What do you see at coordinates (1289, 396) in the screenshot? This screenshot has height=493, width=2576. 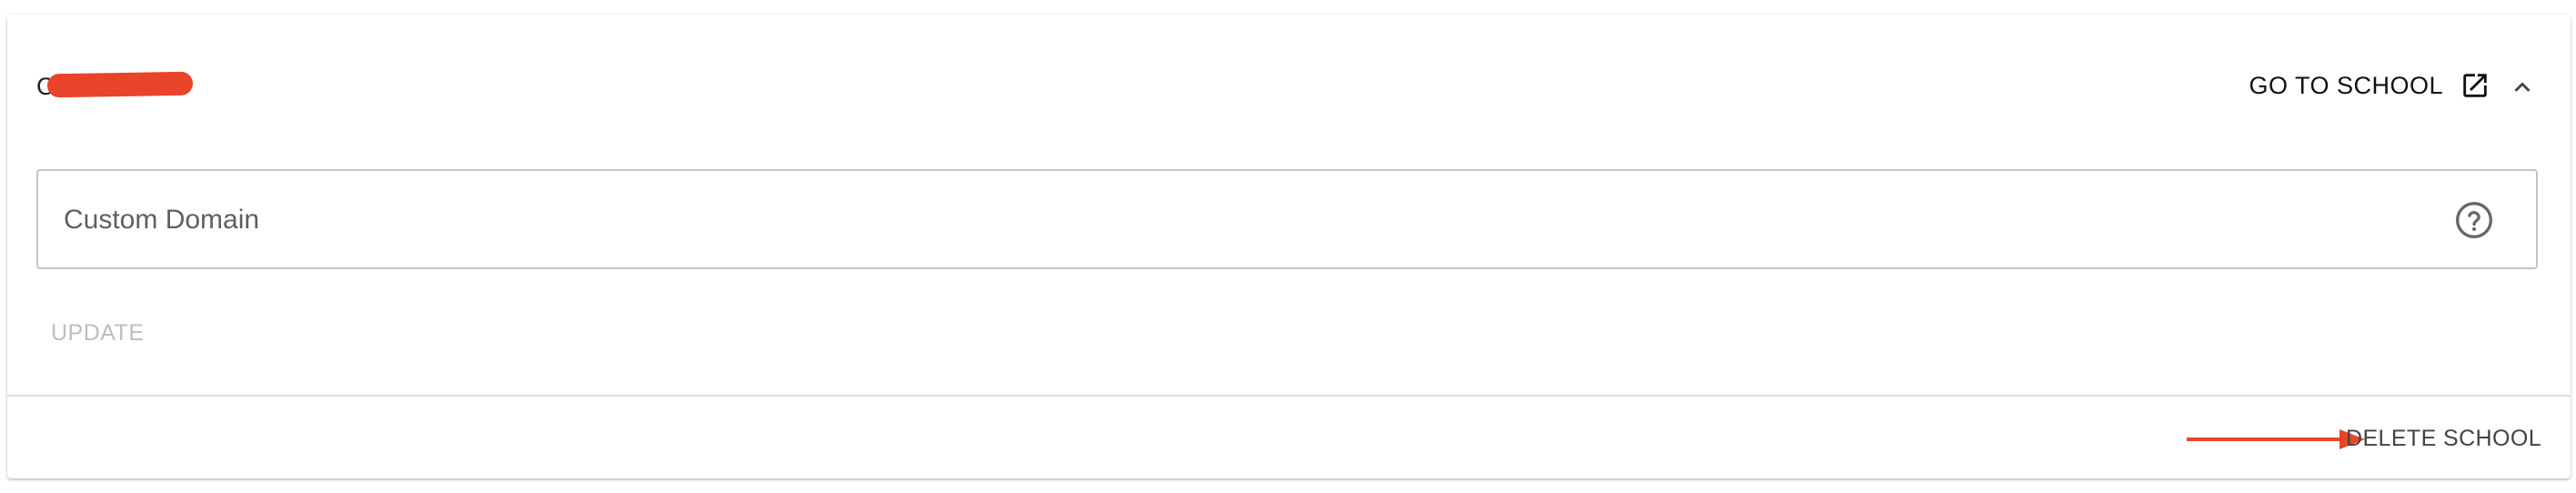 I see `divider` at bounding box center [1289, 396].